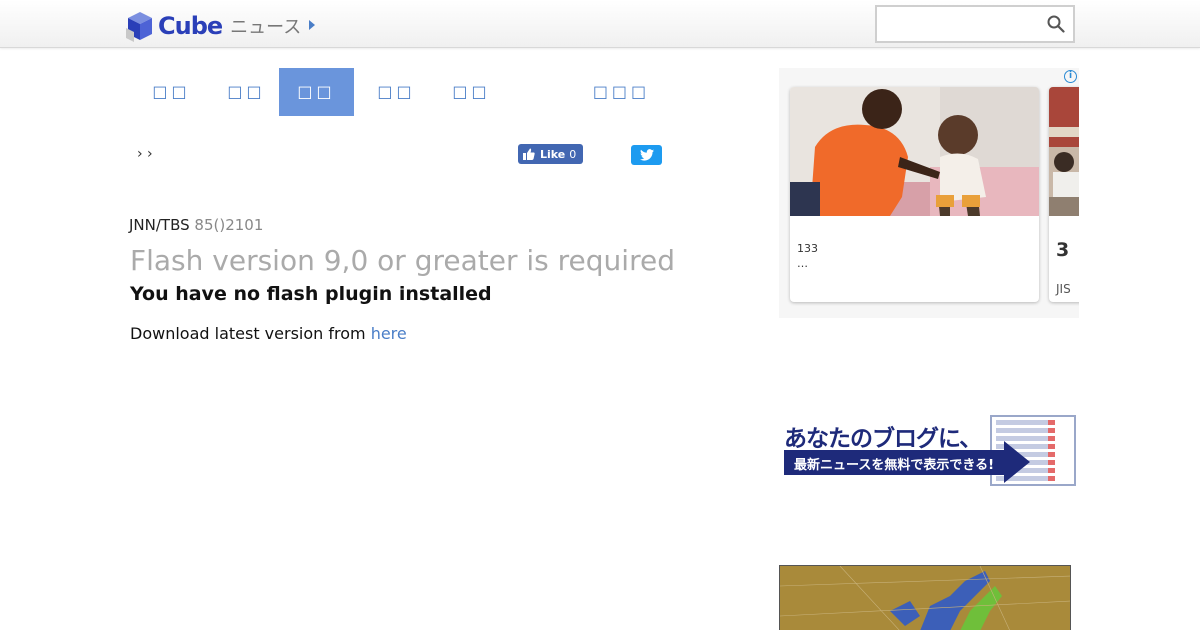 This screenshot has width=1200, height=630. I want to click on twitter-share-button, so click(646, 155).